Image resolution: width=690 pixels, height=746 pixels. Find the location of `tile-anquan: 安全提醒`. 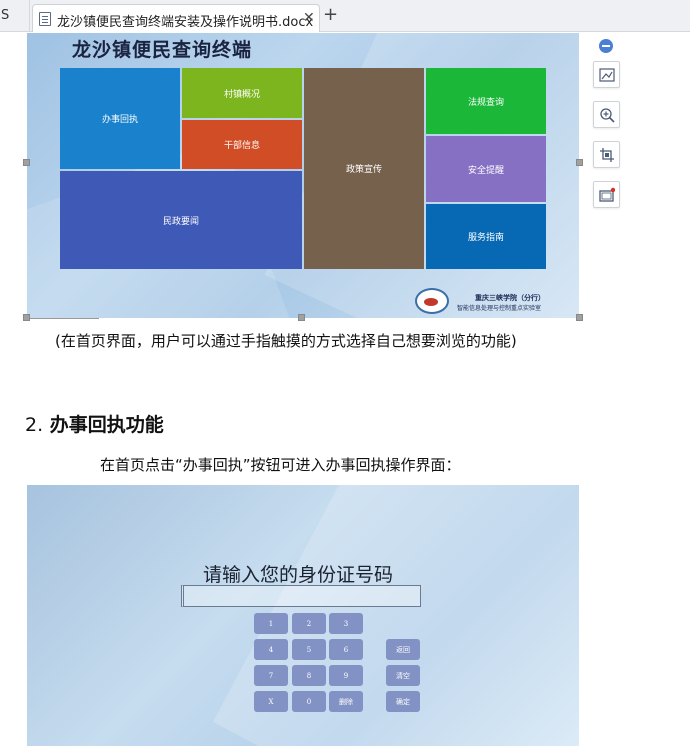

tile-anquan: 安全提醒 is located at coordinates (486, 169).